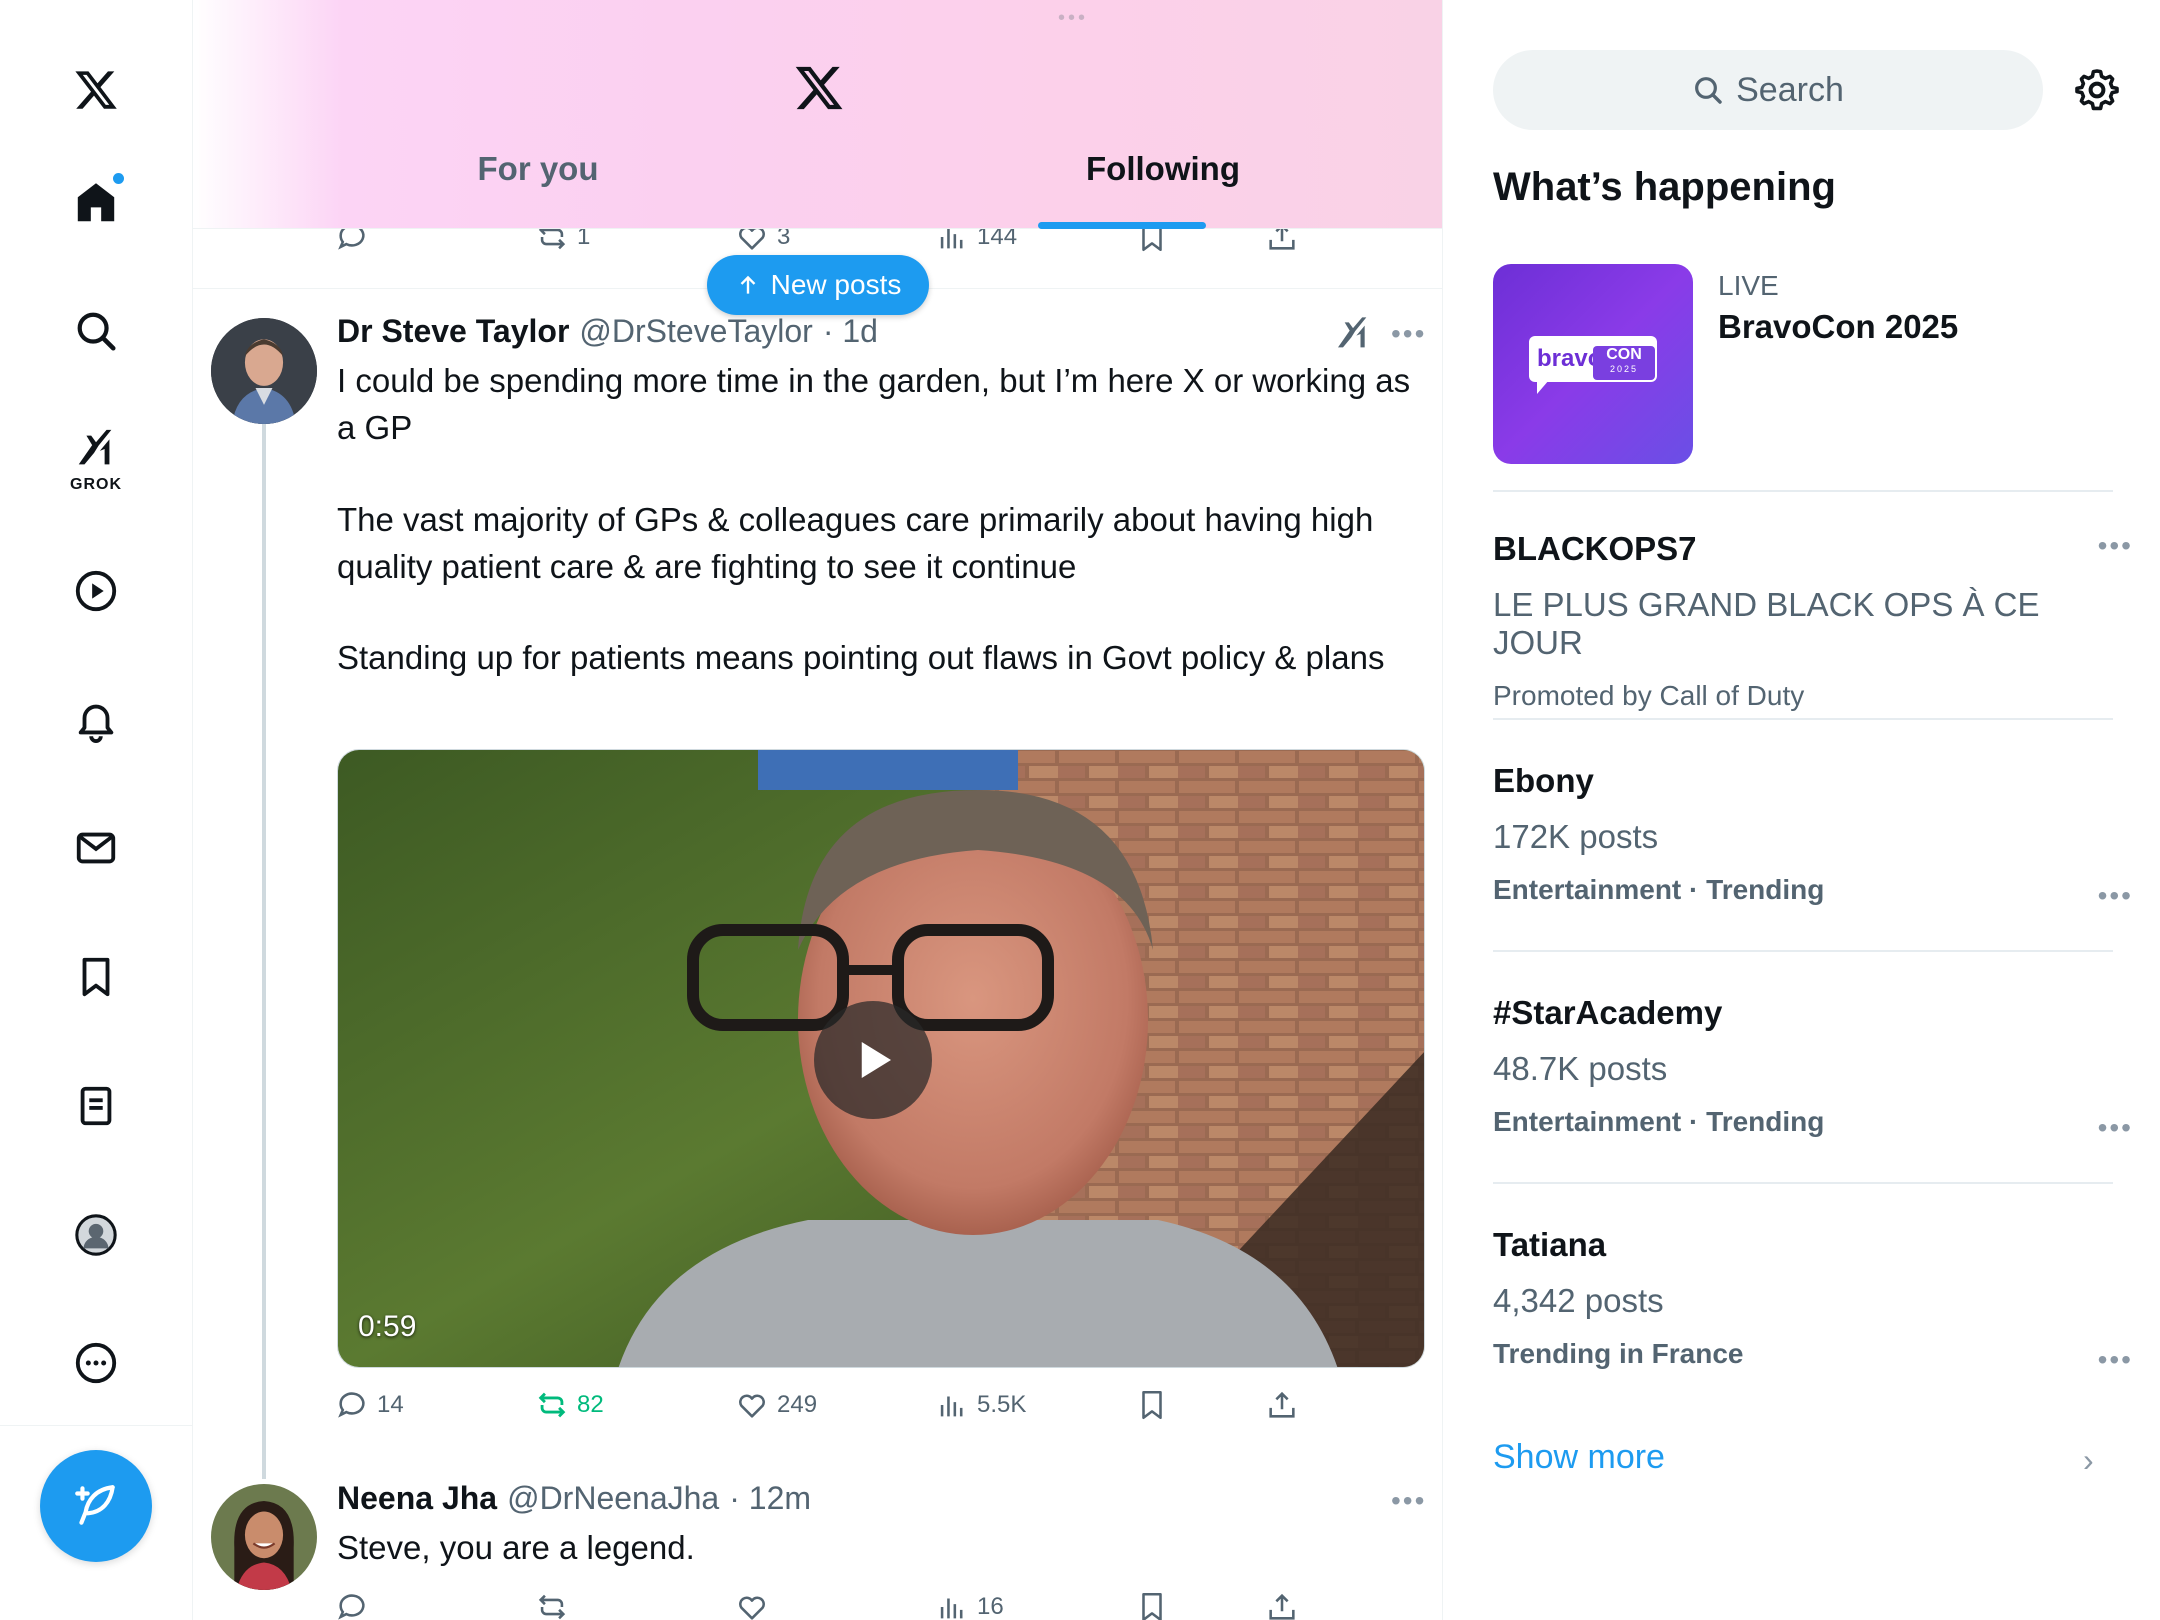 This screenshot has width=2160, height=1620. Describe the element at coordinates (1803, 364) in the screenshot. I see `live-event-card: bravo CON 2025 LIVE BravoCon 2025` at that location.